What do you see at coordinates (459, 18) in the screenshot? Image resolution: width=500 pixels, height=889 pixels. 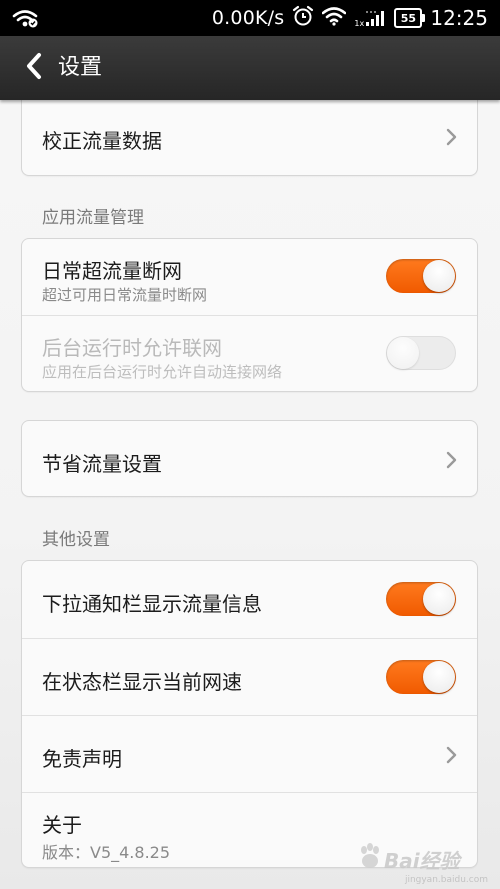 I see `clock-time: 12:25` at bounding box center [459, 18].